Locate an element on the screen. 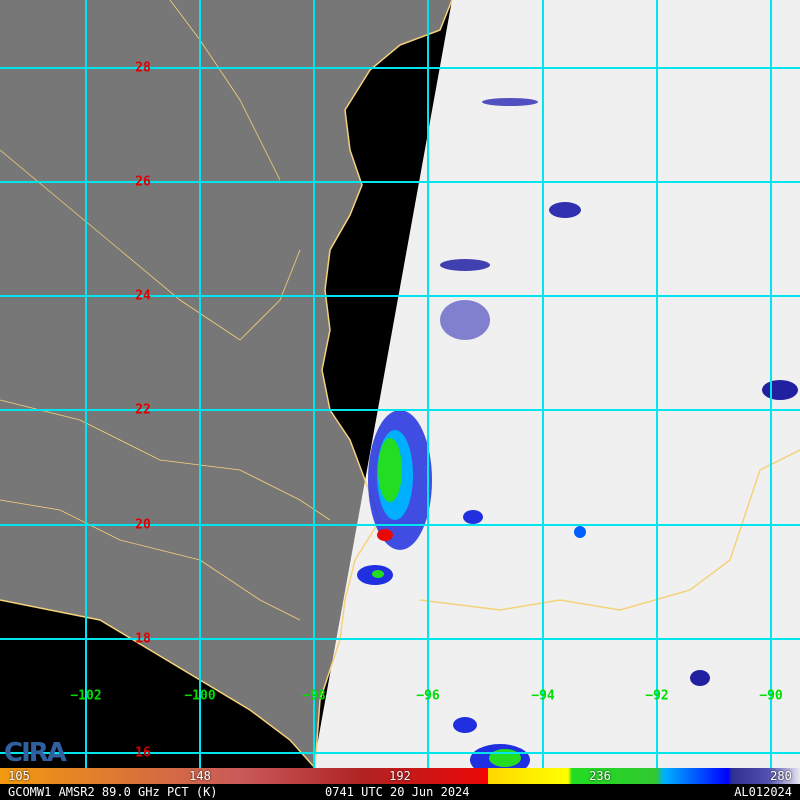 The height and width of the screenshot is (800, 800). timestamp: 0741 UTC 20 Jun 2024 is located at coordinates (397, 792).